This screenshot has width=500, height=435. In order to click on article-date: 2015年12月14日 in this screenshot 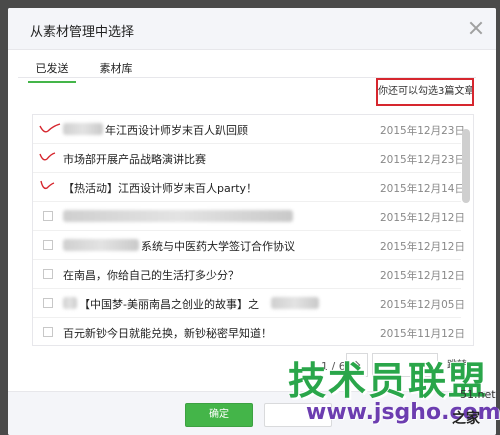, I will do `click(422, 189)`.